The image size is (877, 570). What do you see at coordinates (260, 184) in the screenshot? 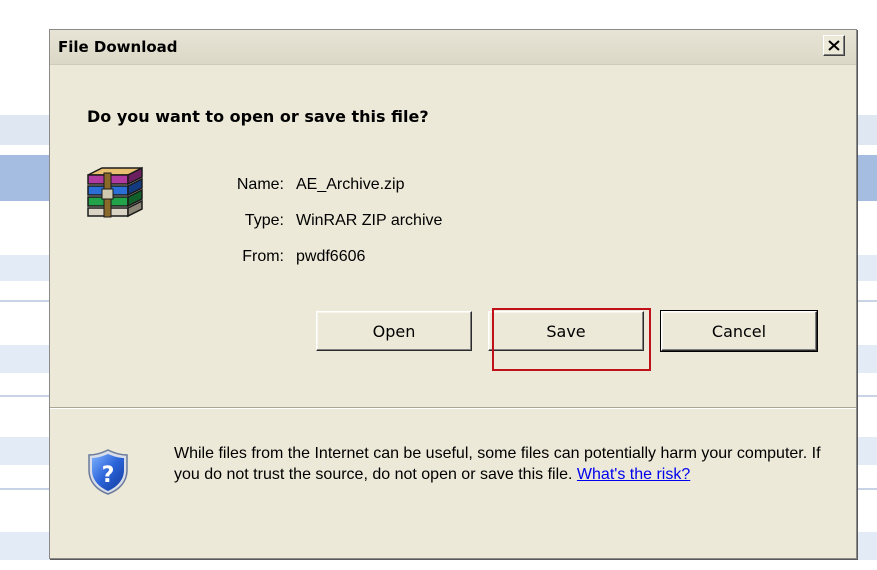
I see `name-label: Name:` at bounding box center [260, 184].